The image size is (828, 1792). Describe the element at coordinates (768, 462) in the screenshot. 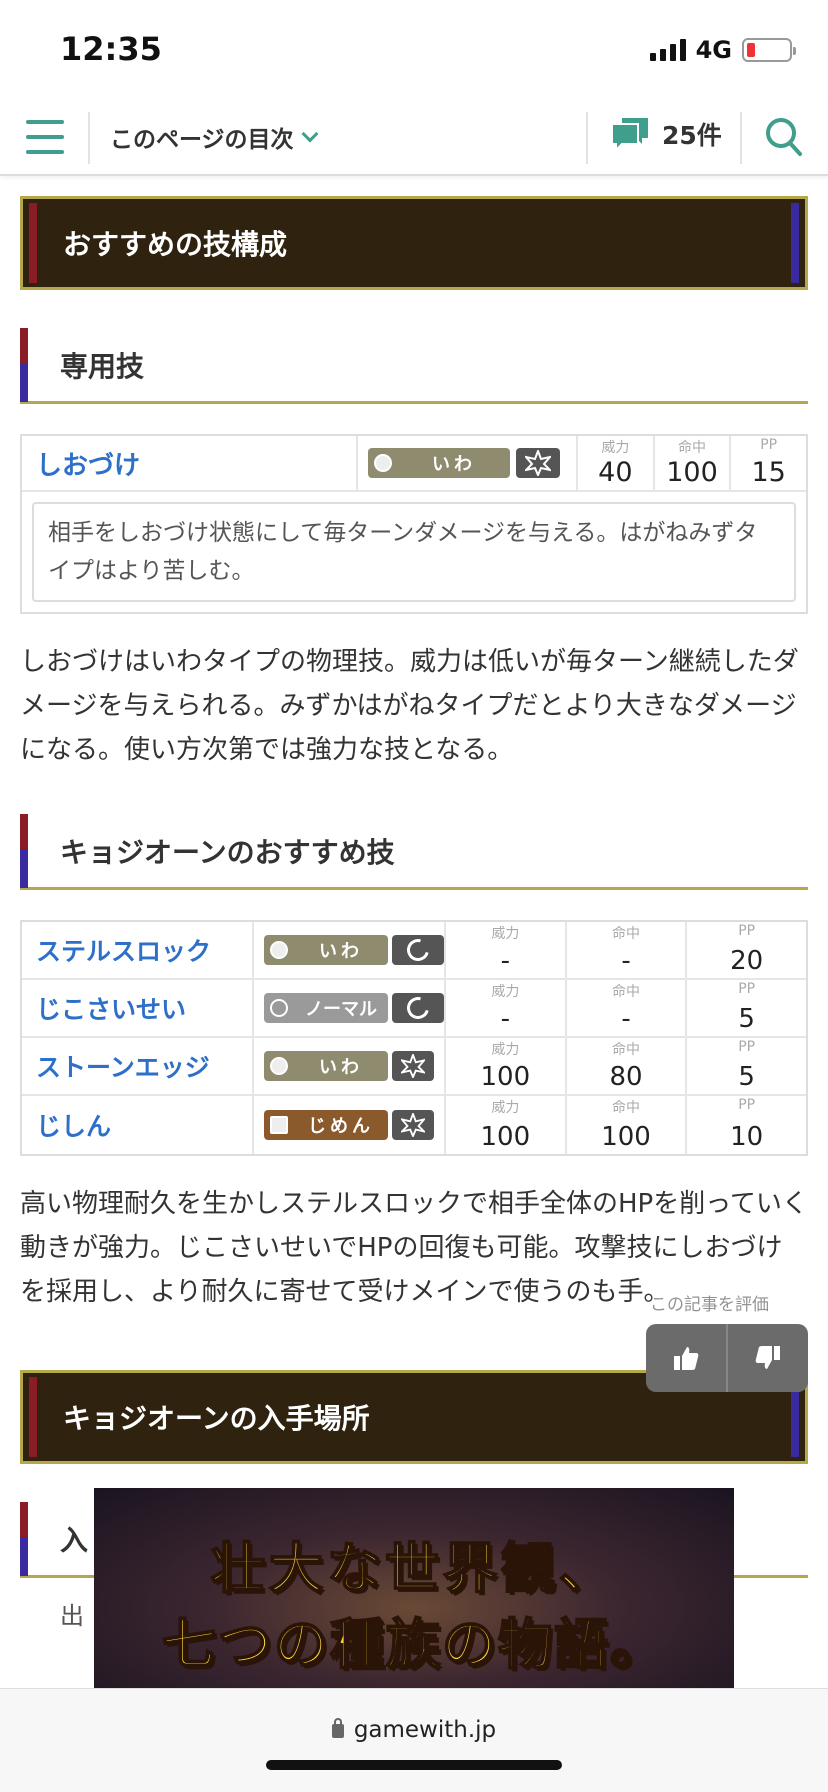

I see `pp-cell: PP 15` at that location.